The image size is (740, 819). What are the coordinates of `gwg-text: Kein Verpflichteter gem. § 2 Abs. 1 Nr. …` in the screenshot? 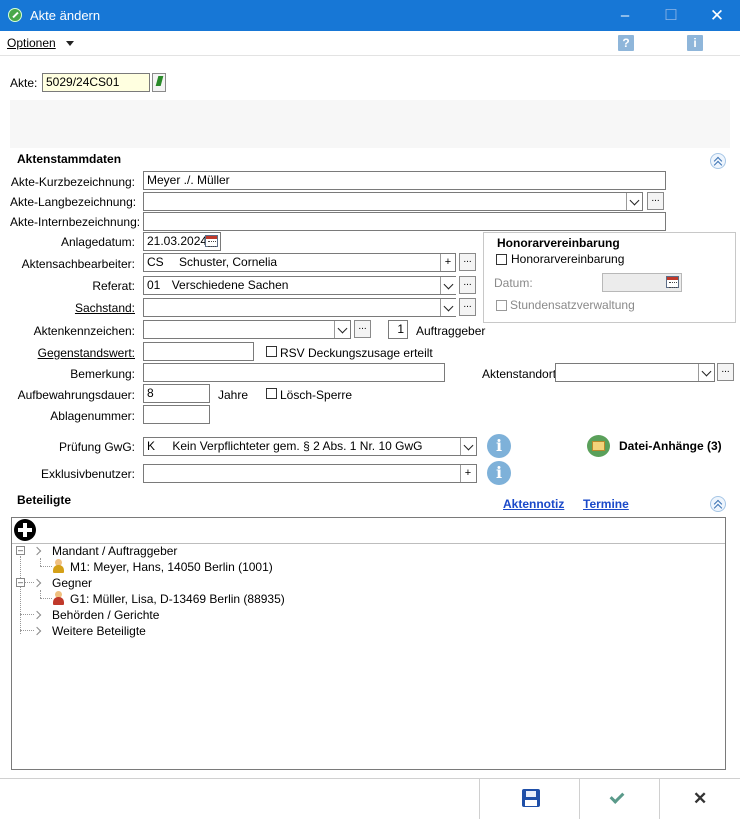 It's located at (297, 446).